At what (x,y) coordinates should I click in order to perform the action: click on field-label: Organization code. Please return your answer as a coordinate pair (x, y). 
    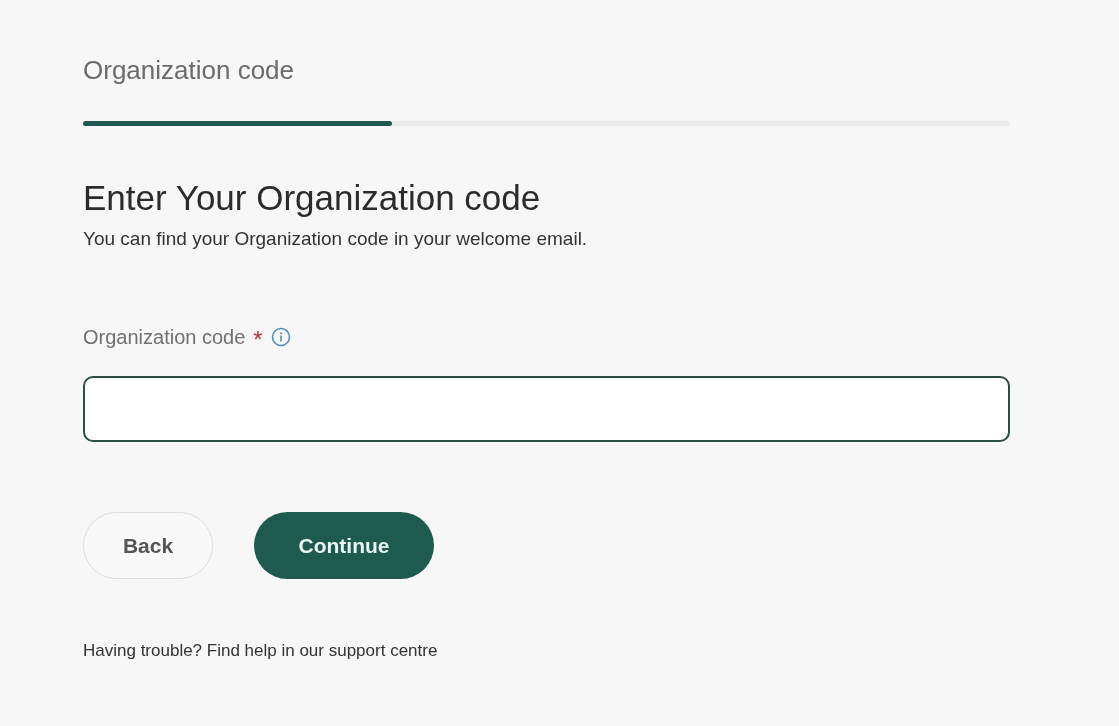
    Looking at the image, I should click on (164, 337).